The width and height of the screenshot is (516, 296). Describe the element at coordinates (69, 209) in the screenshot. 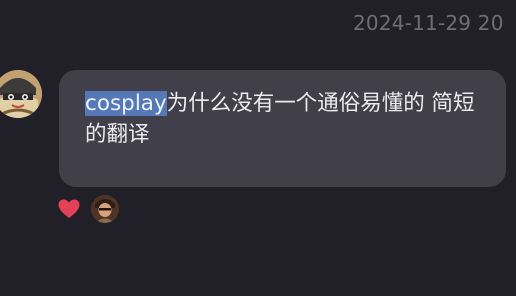

I see `heart-icon` at that location.